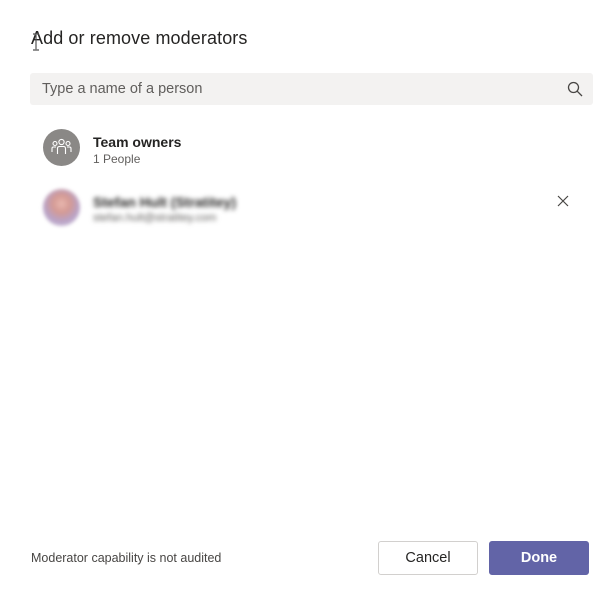  I want to click on search-box, so click(311, 89).